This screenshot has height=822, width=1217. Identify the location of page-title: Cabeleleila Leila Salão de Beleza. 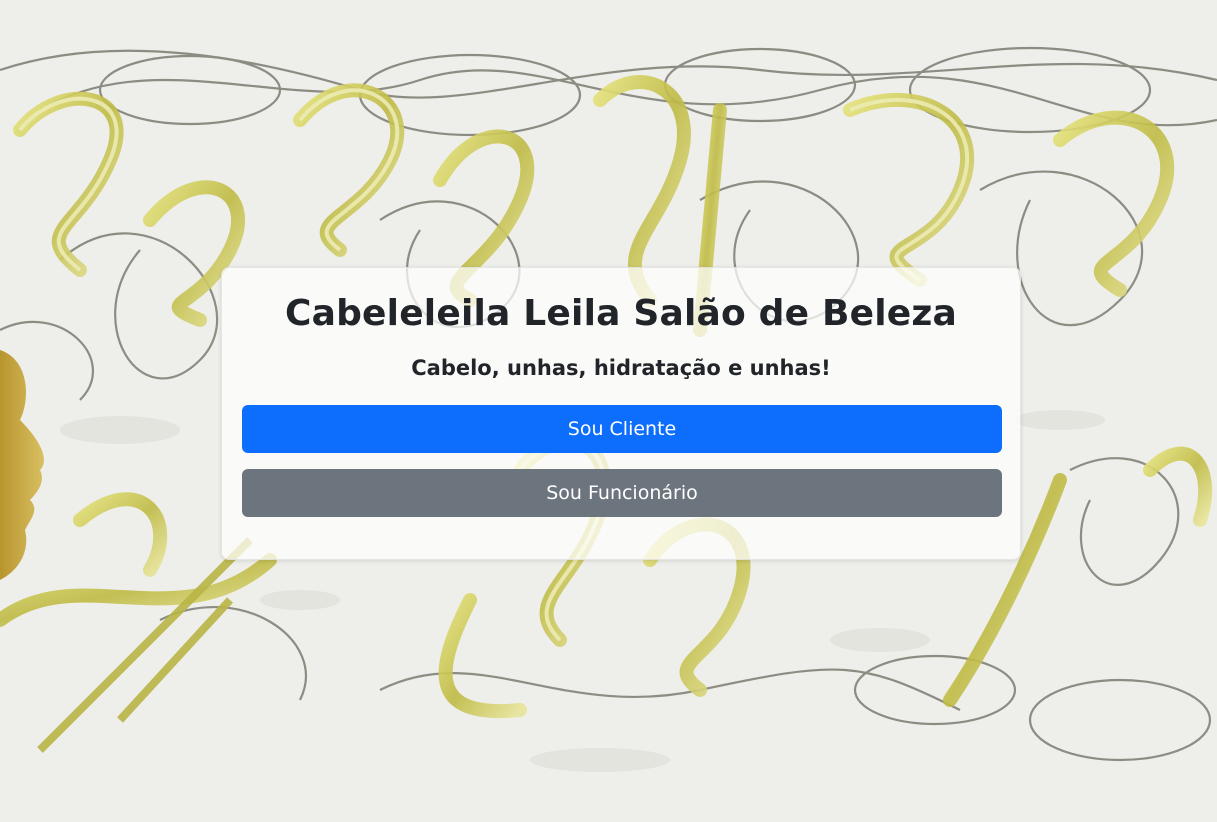
(621, 313).